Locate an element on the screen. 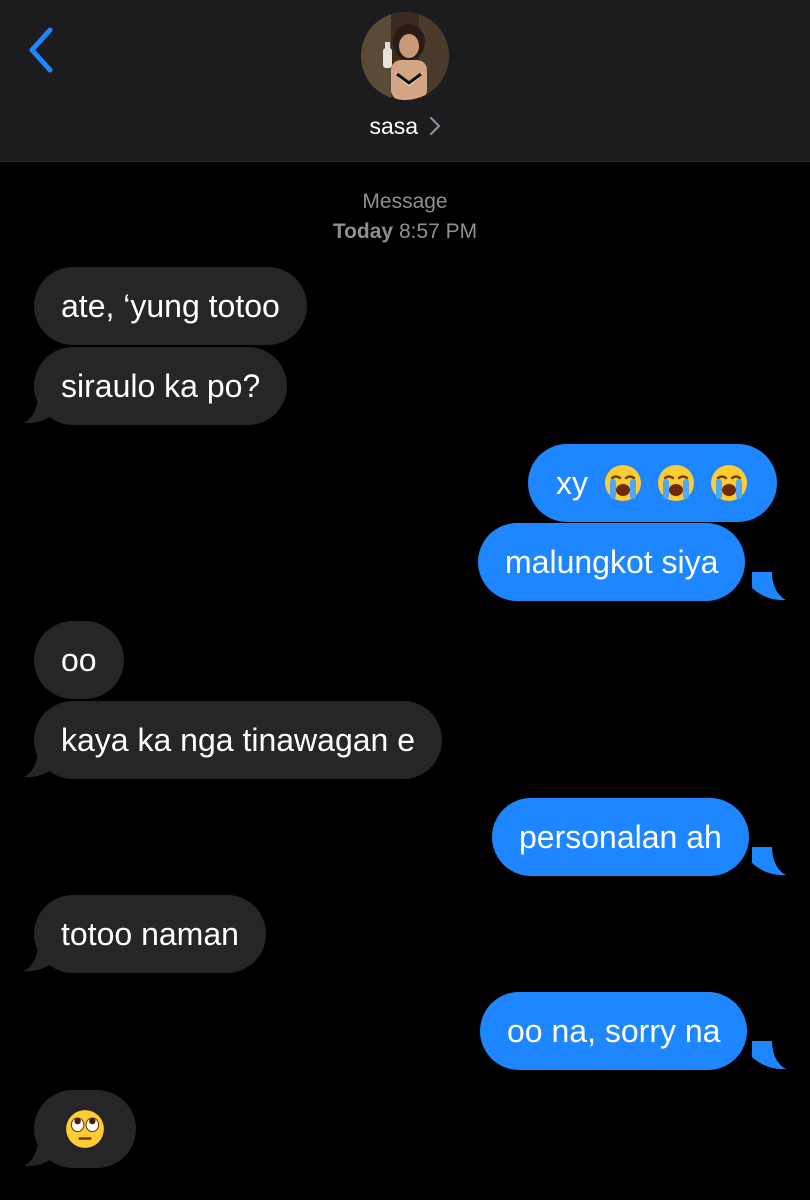 The image size is (810, 1200). chevron-right-icon is located at coordinates (434, 126).